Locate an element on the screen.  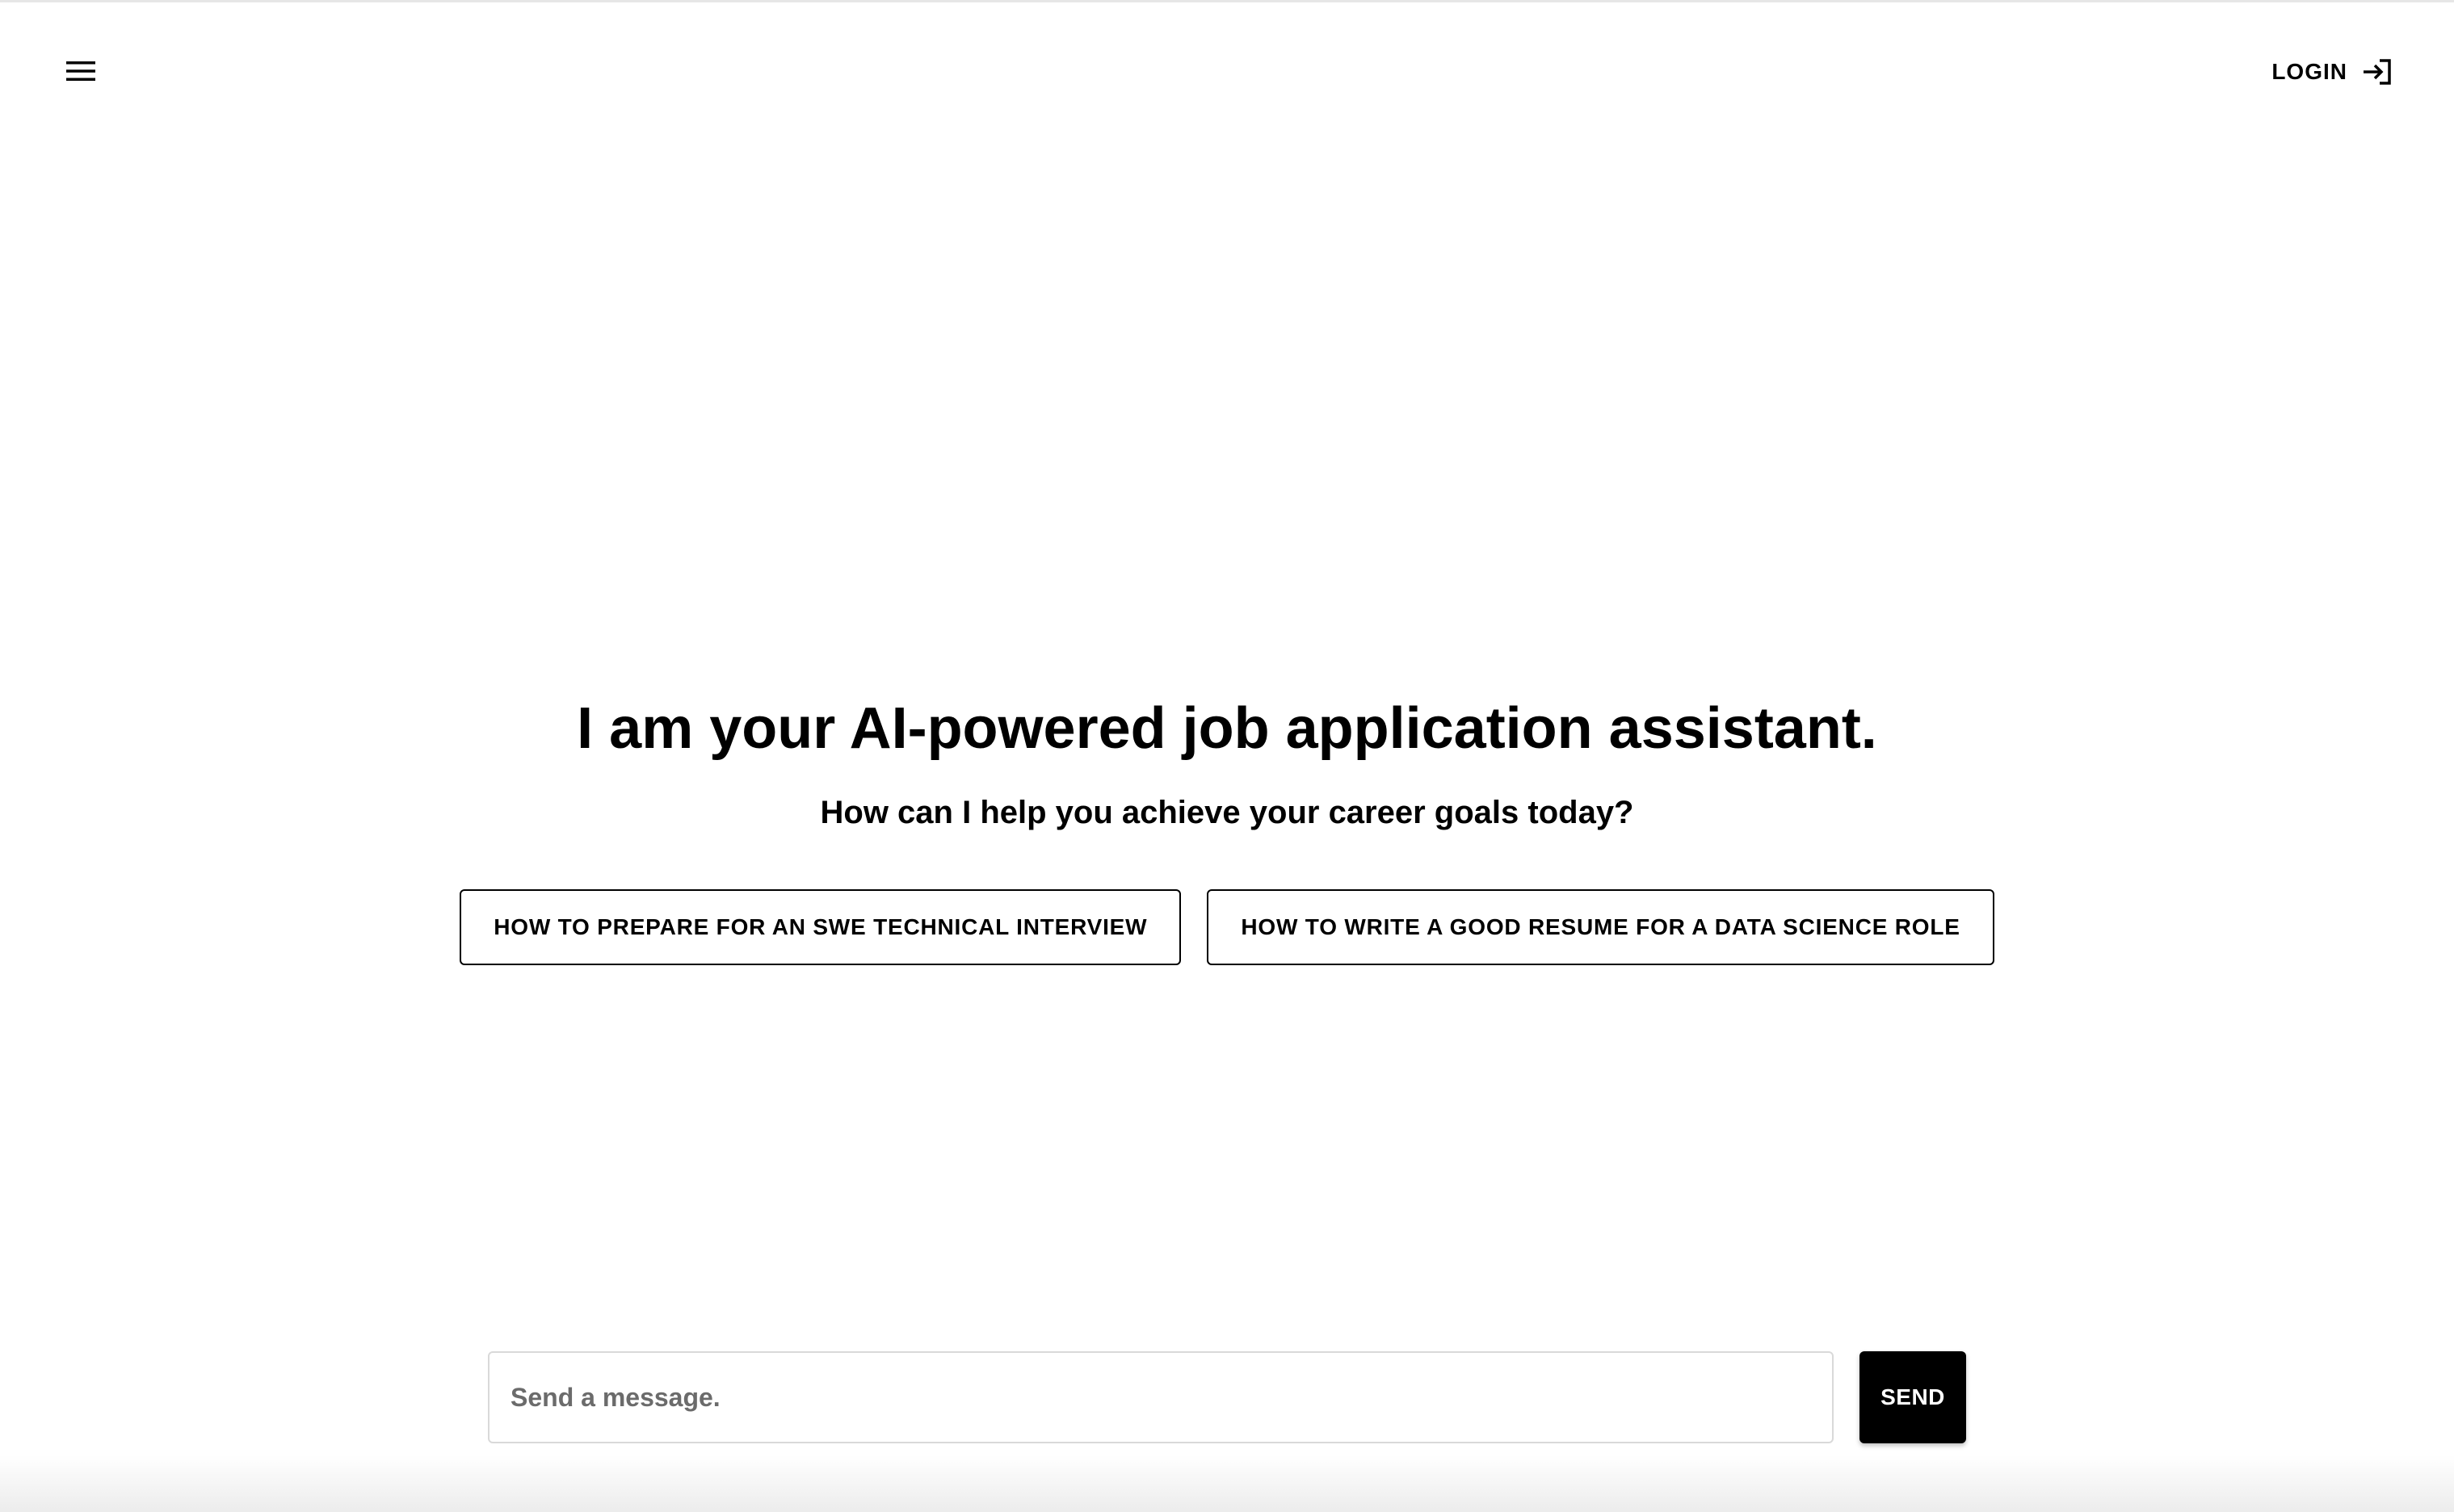
hamburger-menu-icon is located at coordinates (80, 71).